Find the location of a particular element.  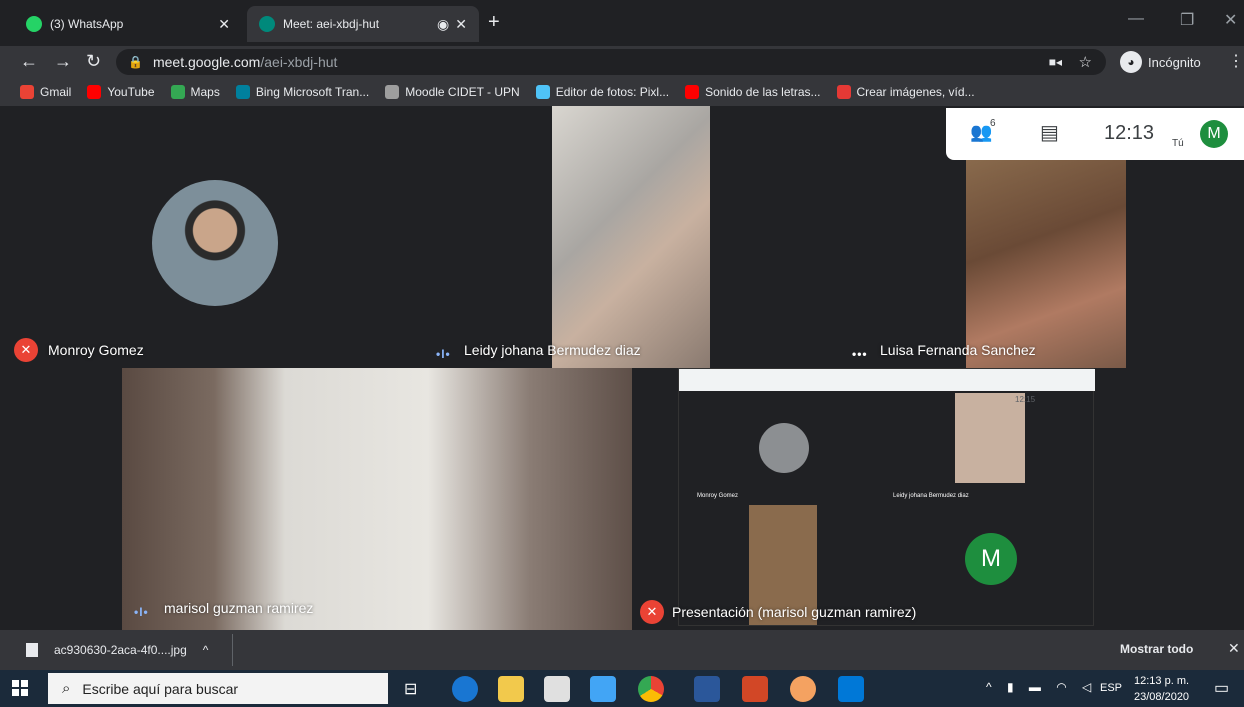

bookmark-maps: Maps is located at coordinates (195, 92).